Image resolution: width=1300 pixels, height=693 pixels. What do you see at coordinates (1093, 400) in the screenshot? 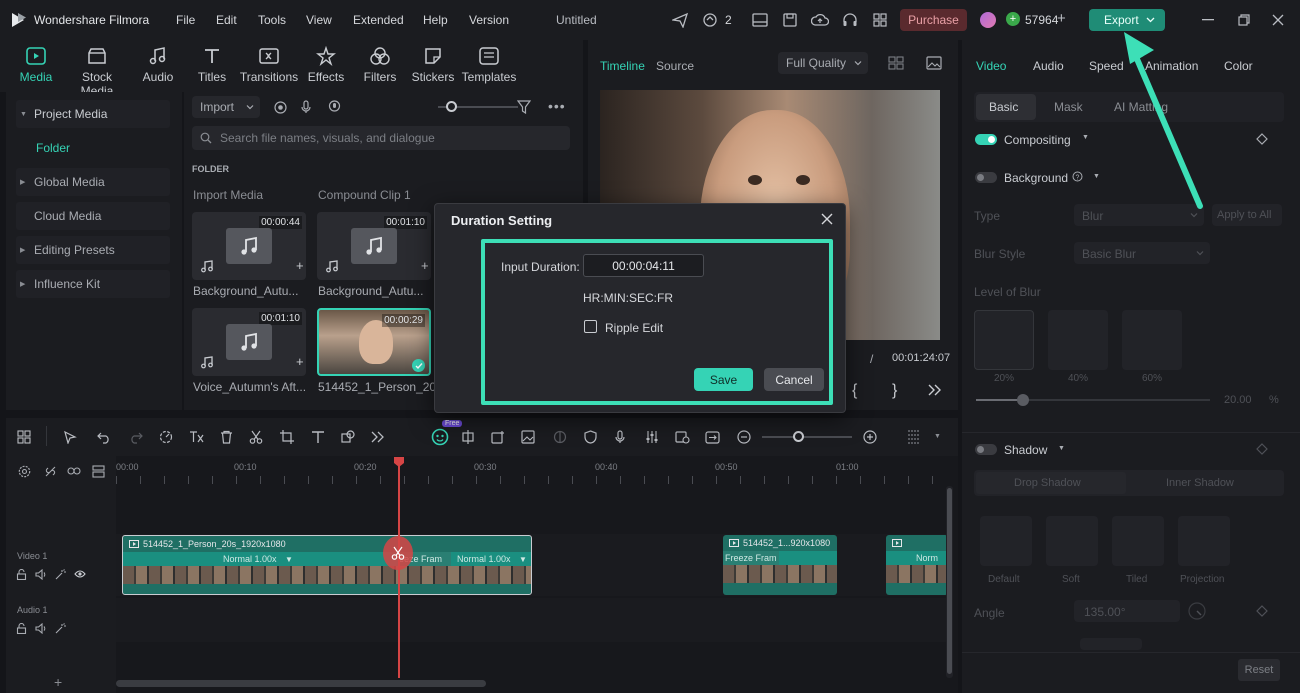
I see `blur-slider-track` at bounding box center [1093, 400].